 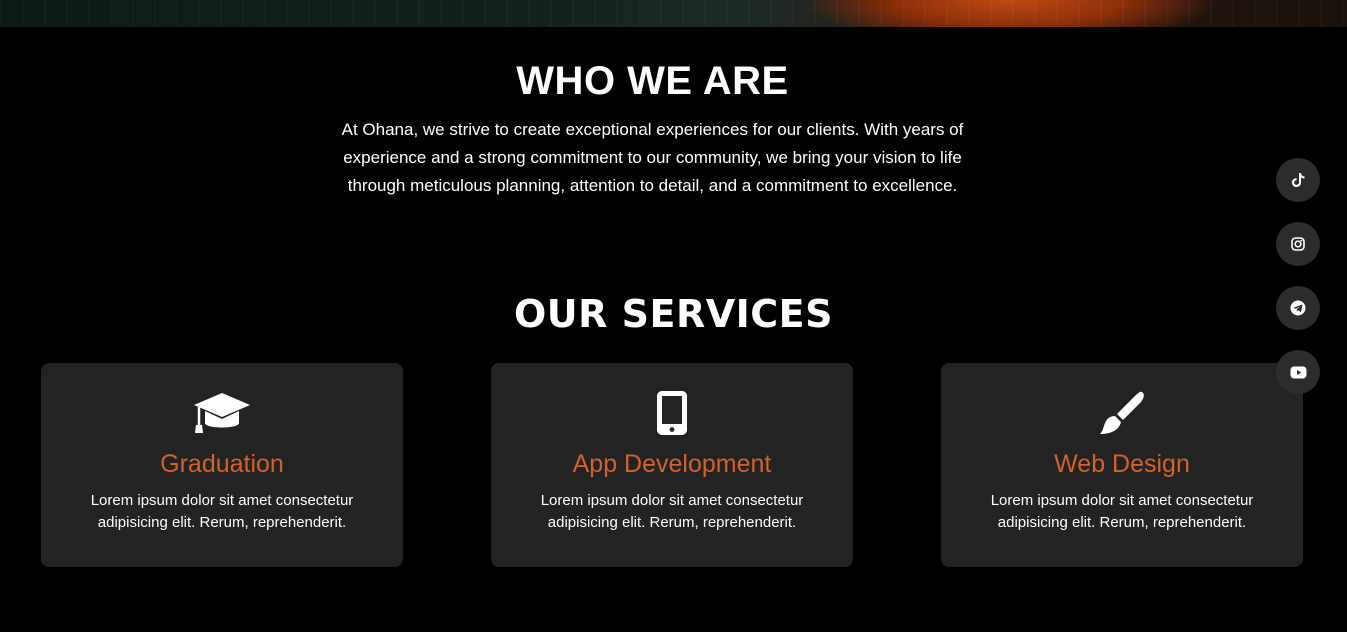 I want to click on instagram-icon, so click(x=1298, y=244).